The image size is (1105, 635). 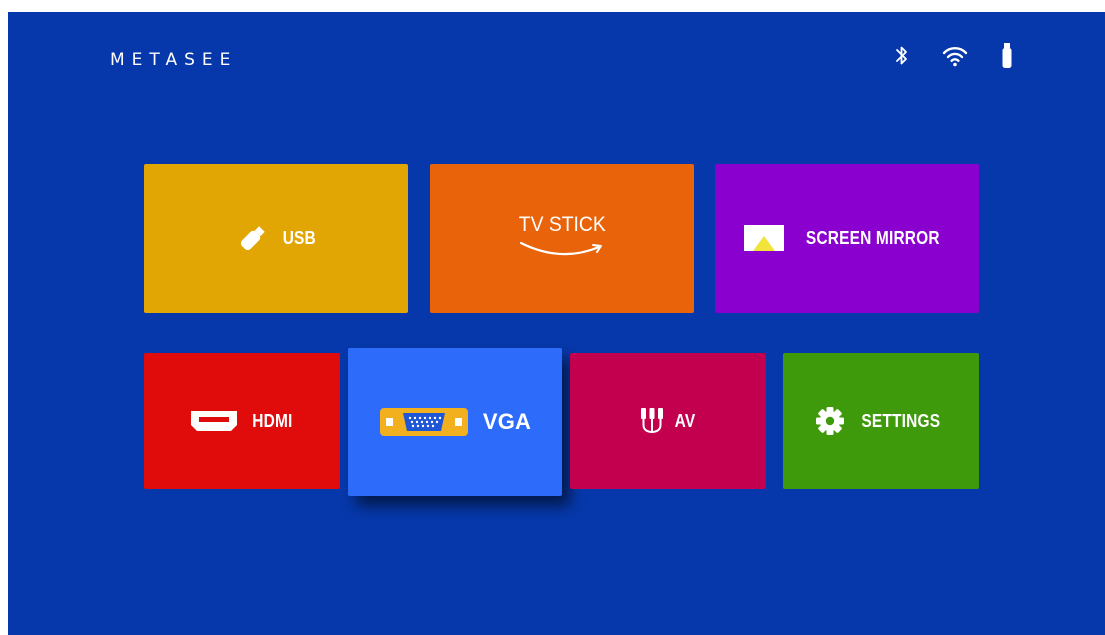 I want to click on tile-settings-label: SETTINGS, so click(x=901, y=420).